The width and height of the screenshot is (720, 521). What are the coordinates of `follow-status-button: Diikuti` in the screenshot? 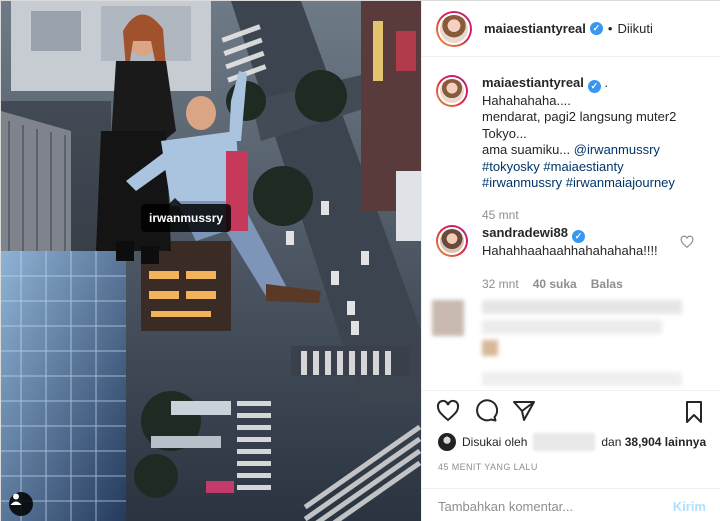 It's located at (634, 28).